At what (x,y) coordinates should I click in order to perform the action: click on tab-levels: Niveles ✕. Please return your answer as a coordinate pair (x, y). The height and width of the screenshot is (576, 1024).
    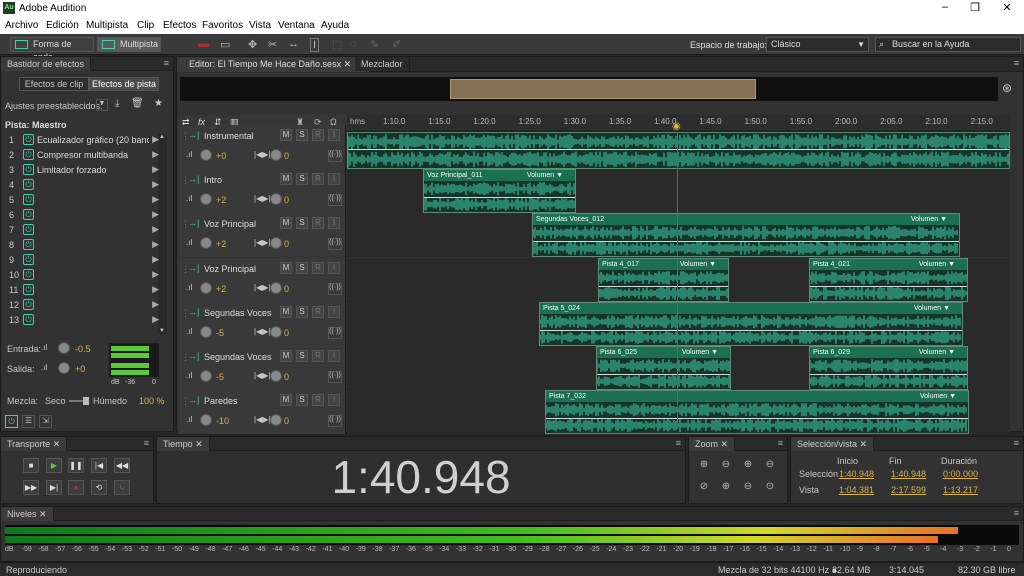
    Looking at the image, I should click on (27, 514).